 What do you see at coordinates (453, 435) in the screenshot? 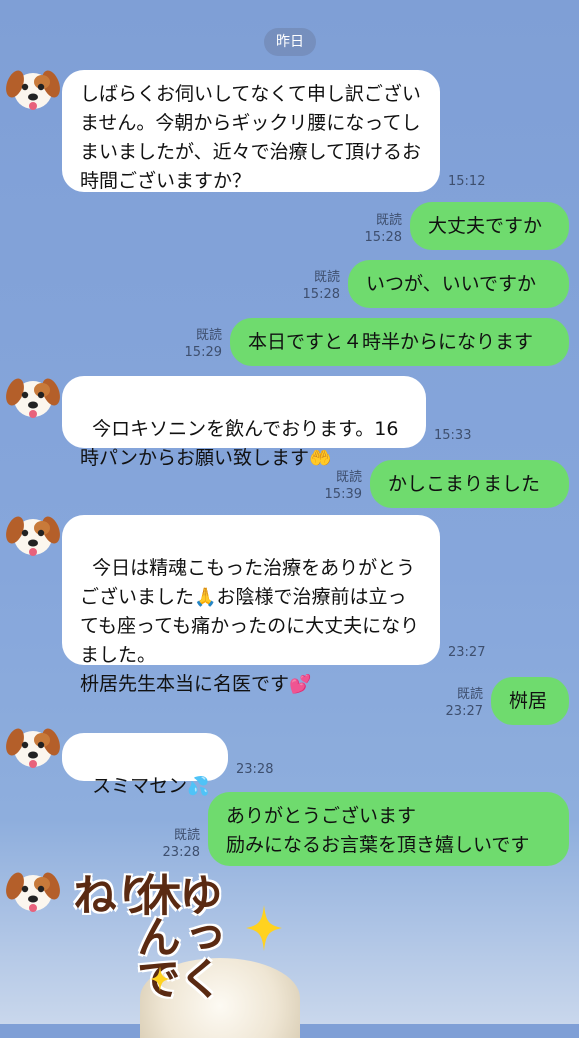
I see `message-time: 15:33` at bounding box center [453, 435].